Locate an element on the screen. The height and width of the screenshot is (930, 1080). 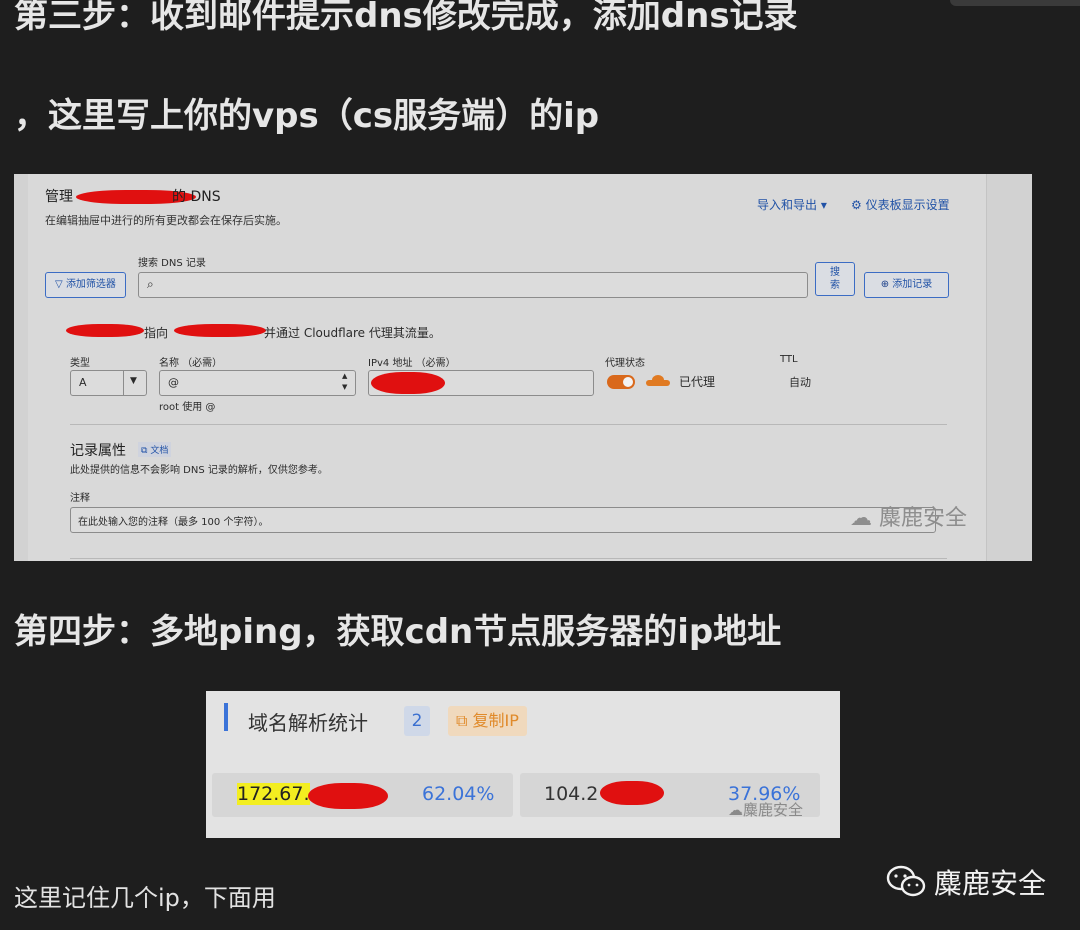
plus-circle-icon: ⊕ is located at coordinates (885, 284).